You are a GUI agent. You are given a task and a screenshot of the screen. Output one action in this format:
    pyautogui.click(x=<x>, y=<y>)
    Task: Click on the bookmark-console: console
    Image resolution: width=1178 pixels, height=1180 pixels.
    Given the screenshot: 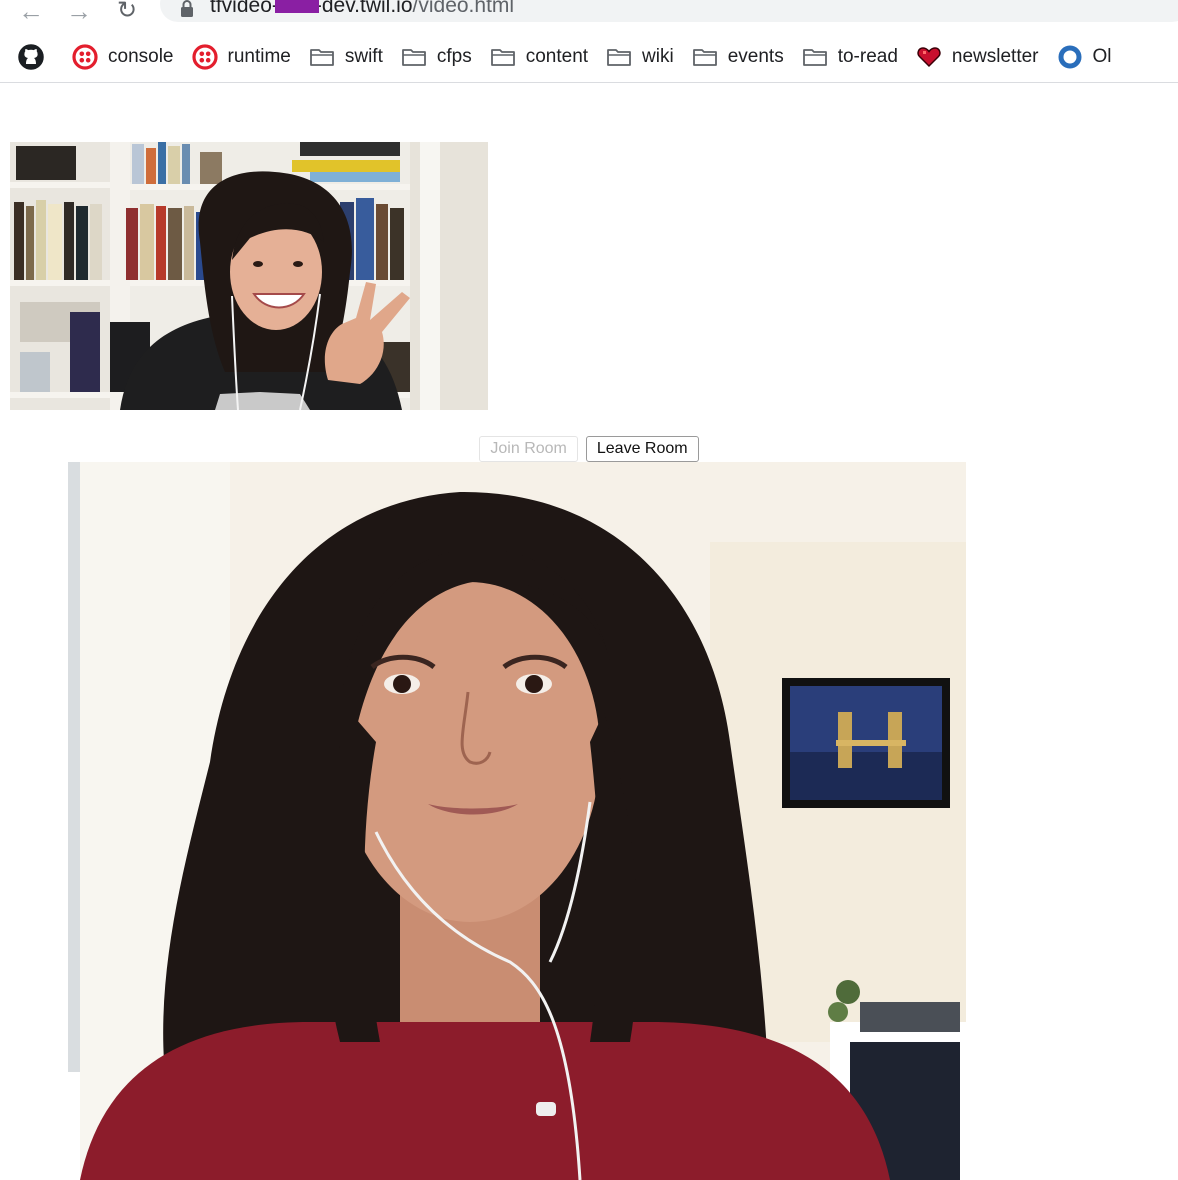 What is the action you would take?
    pyautogui.click(x=123, y=57)
    